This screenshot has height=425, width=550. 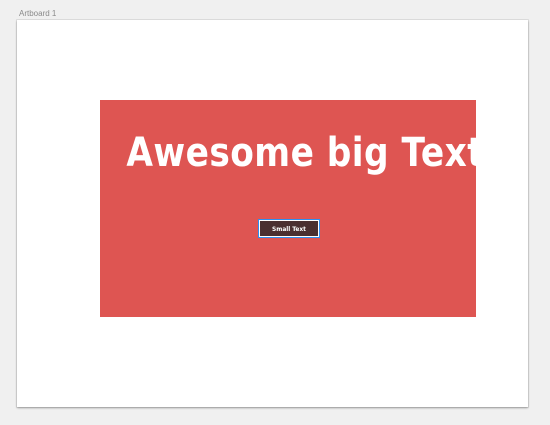 I want to click on hero-title: Awesome big Text, so click(x=304, y=153).